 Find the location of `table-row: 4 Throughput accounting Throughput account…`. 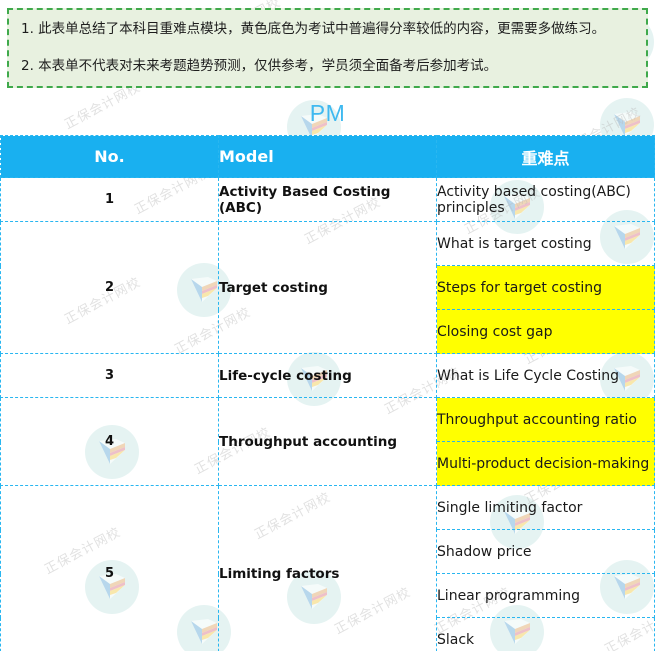

table-row: 4 Throughput accounting Throughput account… is located at coordinates (327, 441).